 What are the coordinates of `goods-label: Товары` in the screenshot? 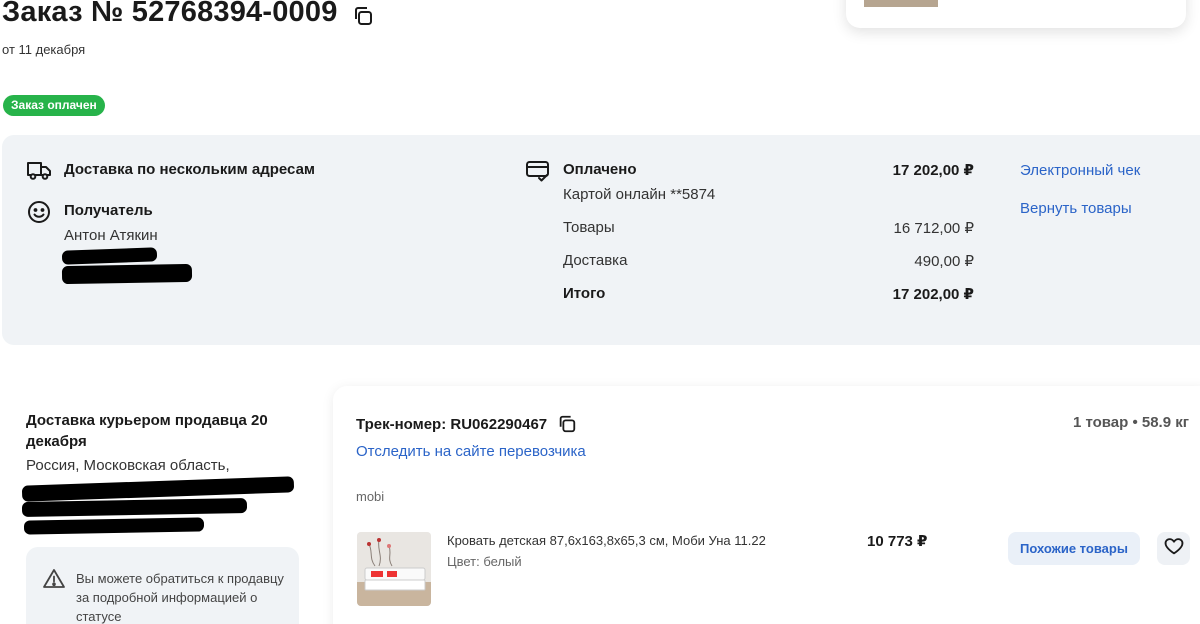 It's located at (589, 227).